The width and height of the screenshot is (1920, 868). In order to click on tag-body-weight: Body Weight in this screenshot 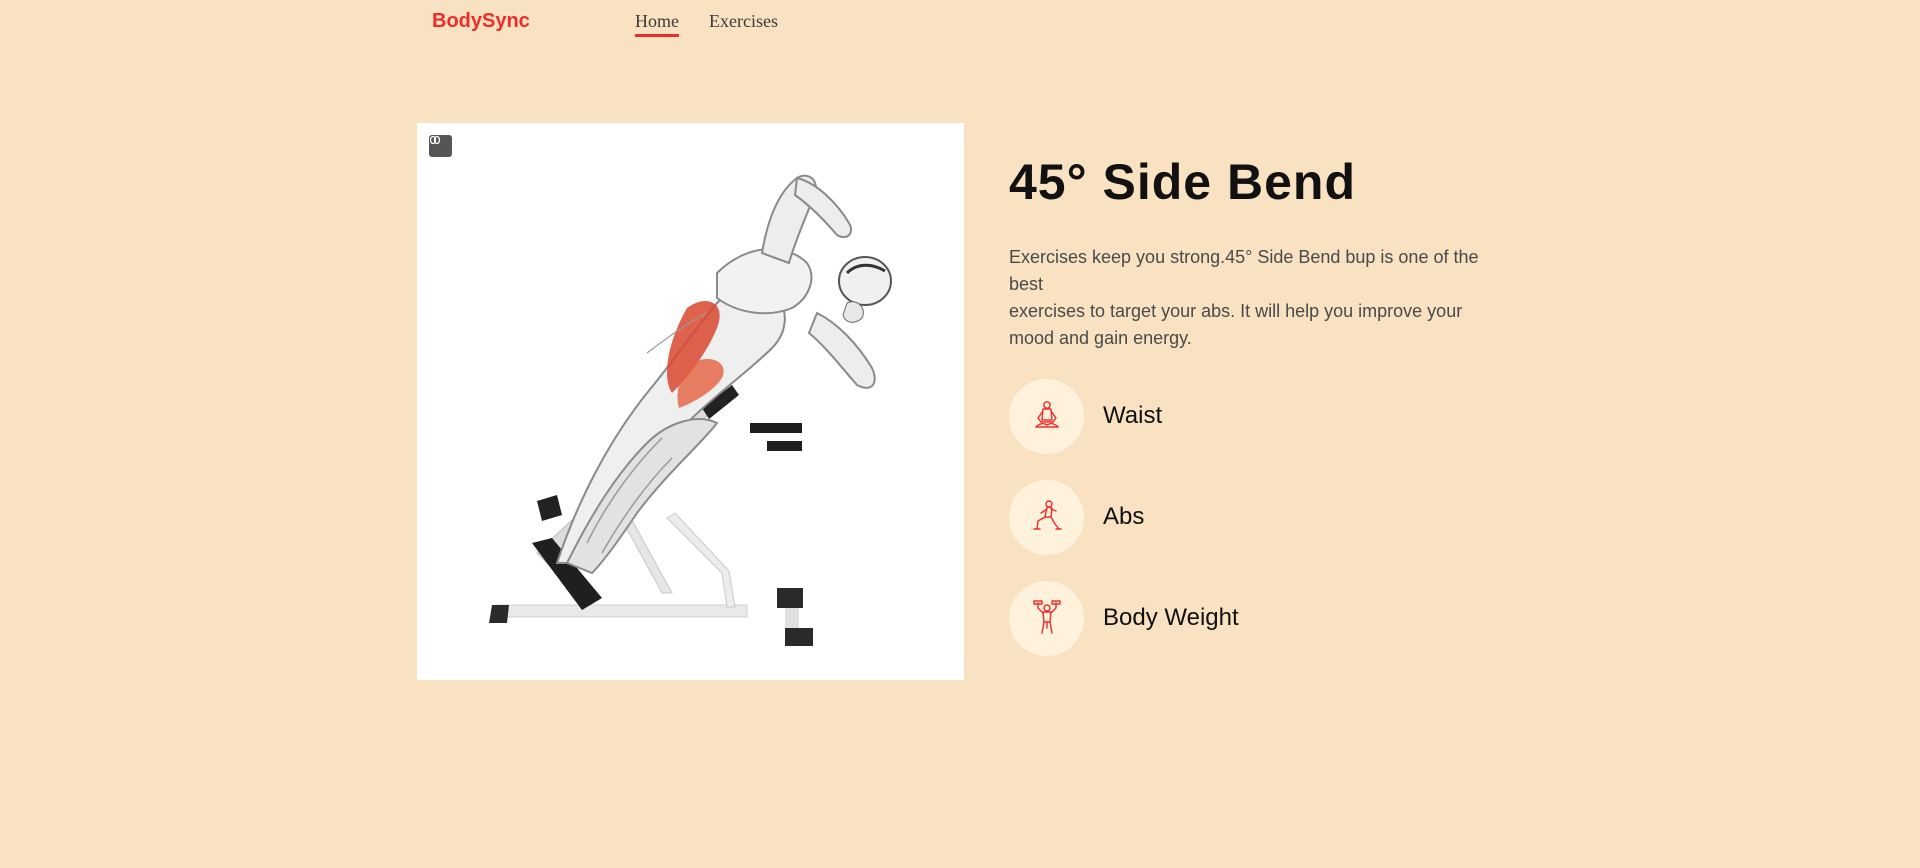, I will do `click(1254, 618)`.